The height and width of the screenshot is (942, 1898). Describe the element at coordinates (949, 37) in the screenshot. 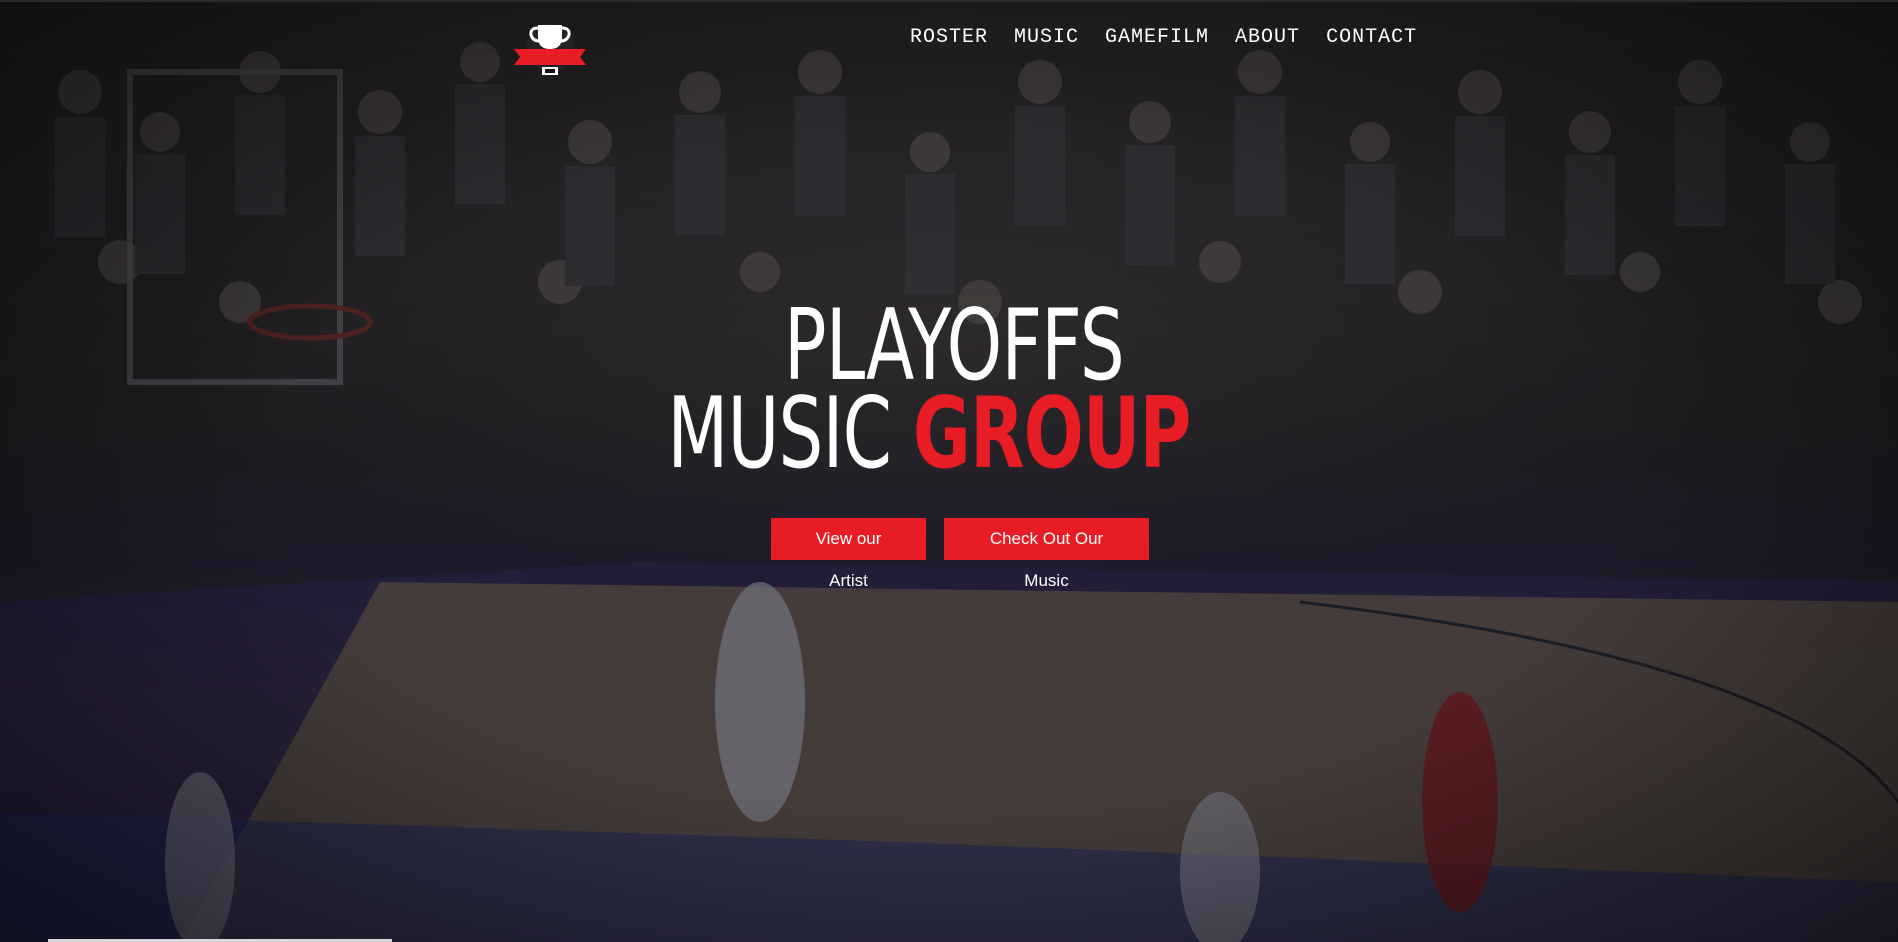

I see `nav-roster: ROSTER` at that location.